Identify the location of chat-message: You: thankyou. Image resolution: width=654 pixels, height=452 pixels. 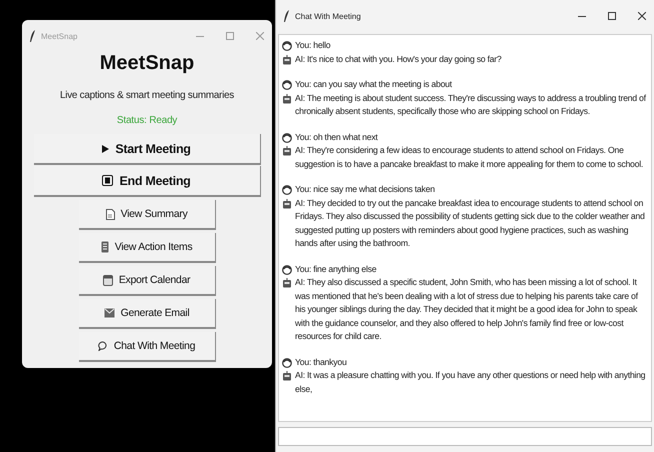
(321, 362).